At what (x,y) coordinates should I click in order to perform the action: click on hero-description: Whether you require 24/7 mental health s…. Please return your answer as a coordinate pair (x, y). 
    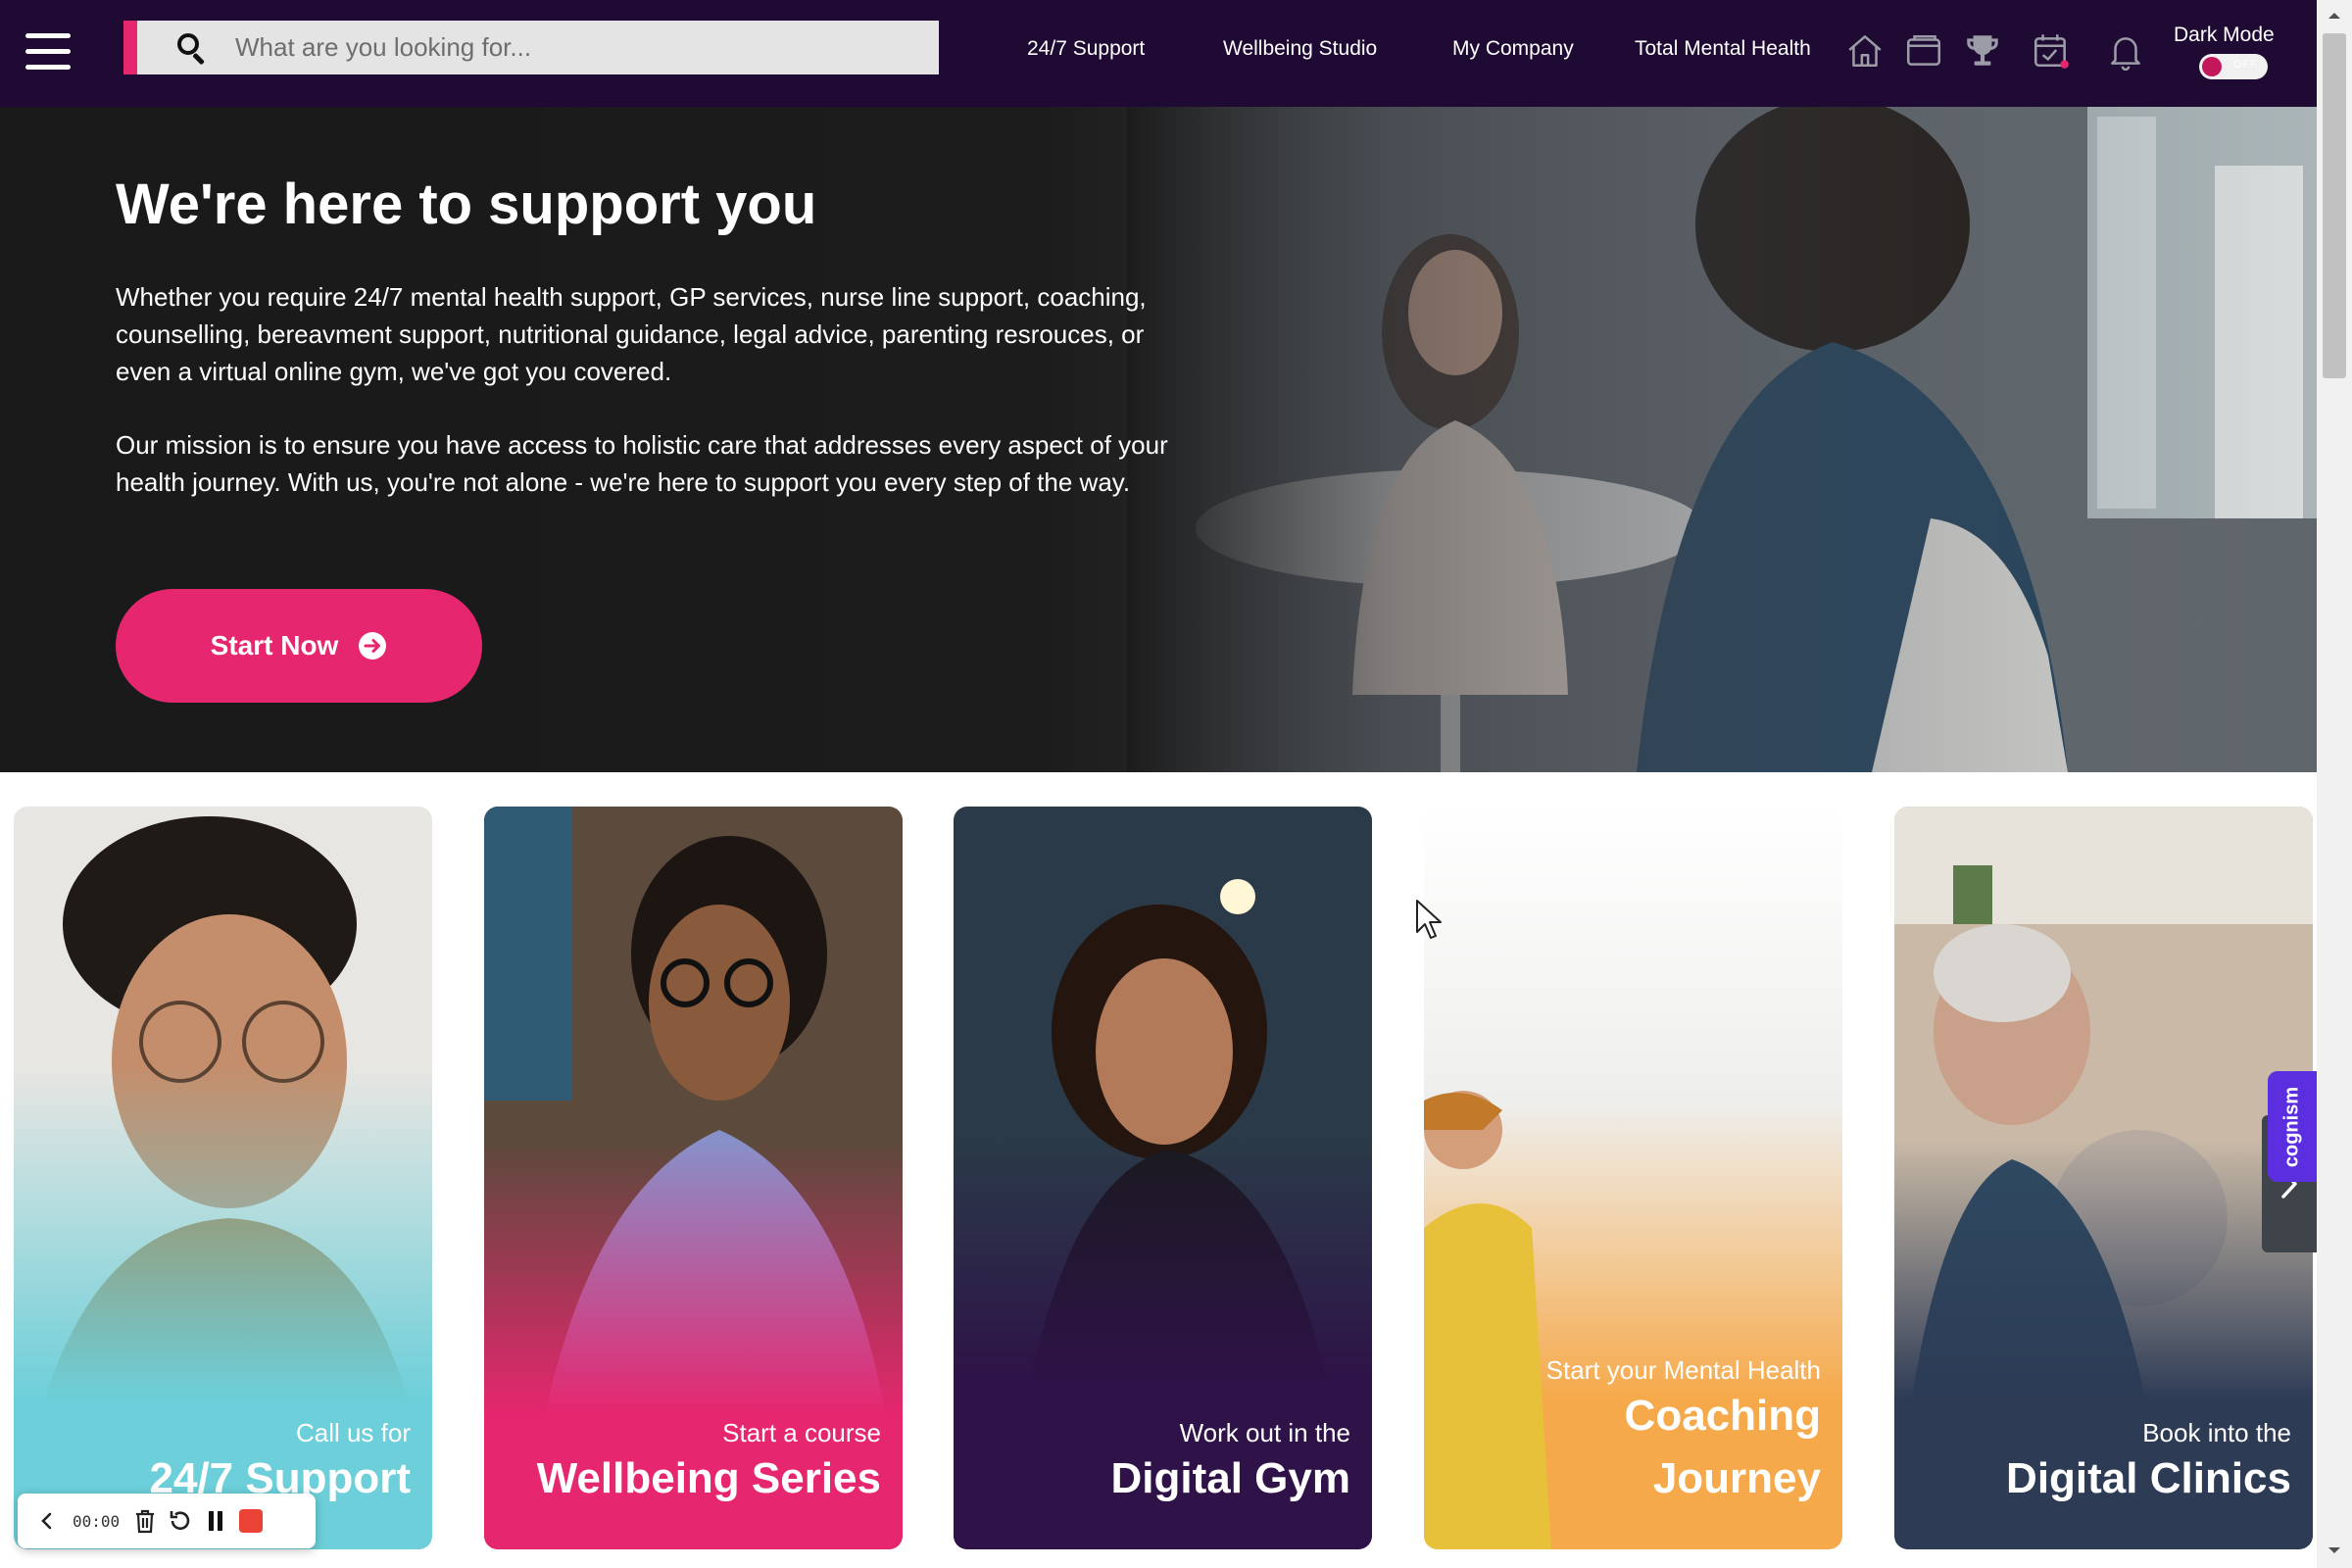
    Looking at the image, I should click on (631, 334).